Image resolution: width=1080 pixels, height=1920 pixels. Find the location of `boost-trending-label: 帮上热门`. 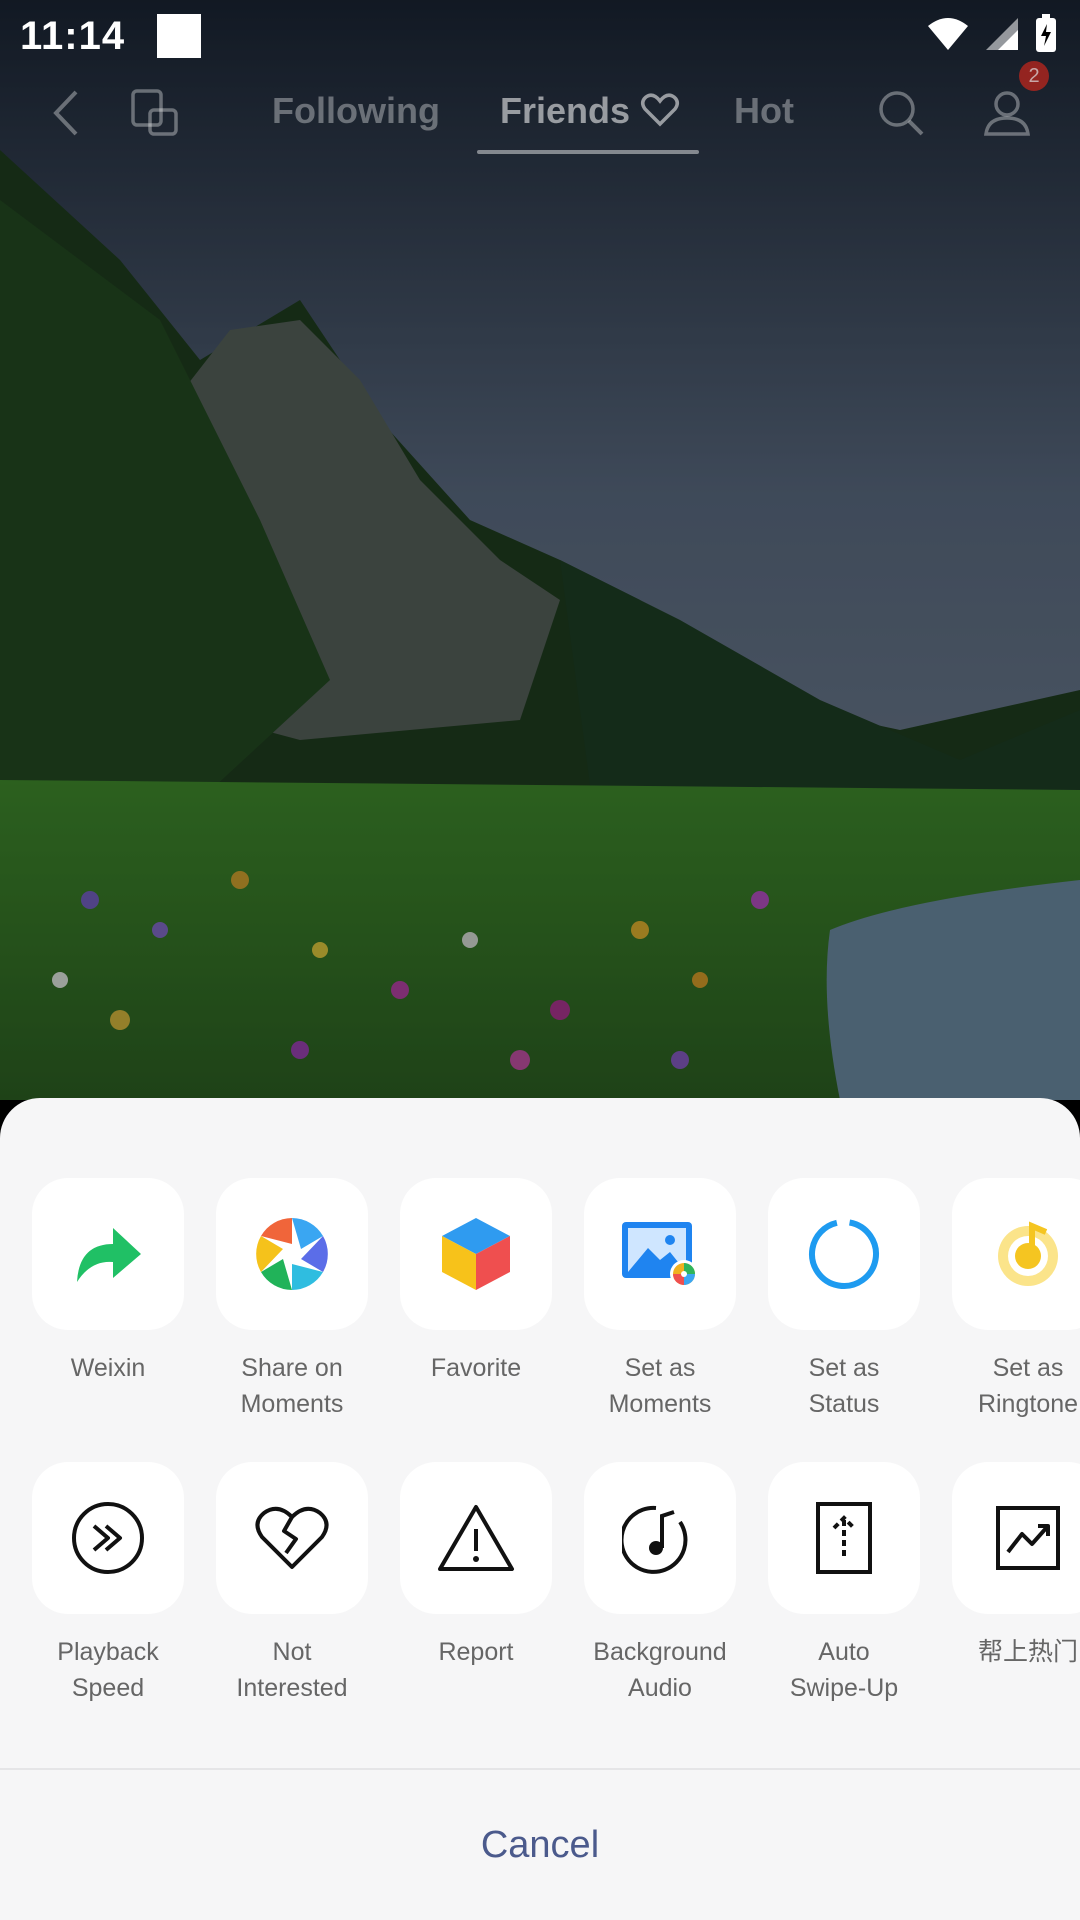

boost-trending-label: 帮上热门 is located at coordinates (1027, 1652).